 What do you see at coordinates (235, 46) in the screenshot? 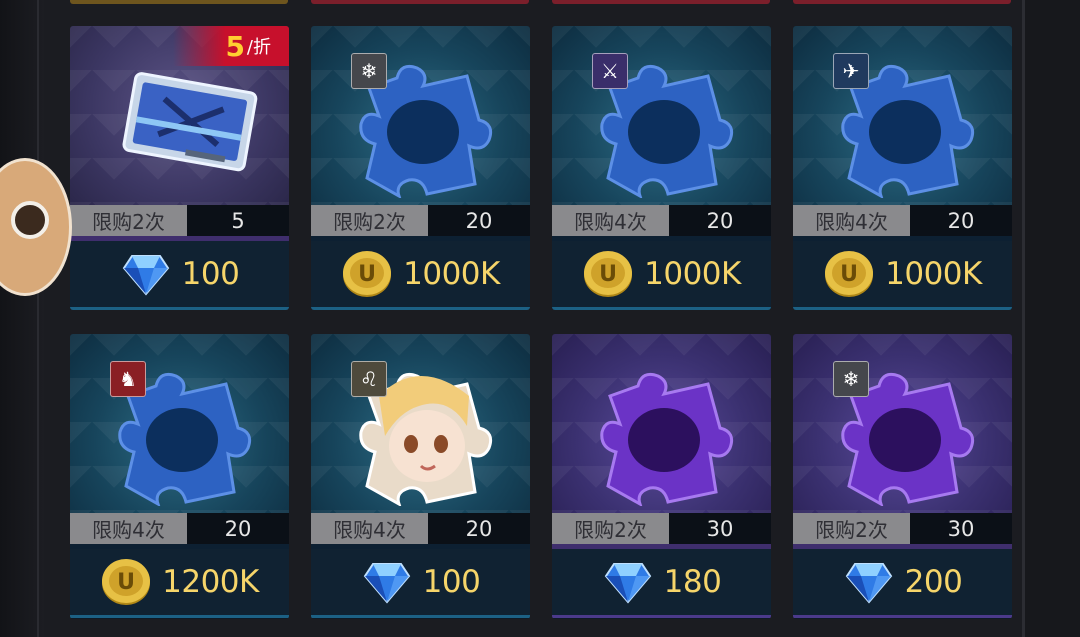
I see `discount-number: 5` at bounding box center [235, 46].